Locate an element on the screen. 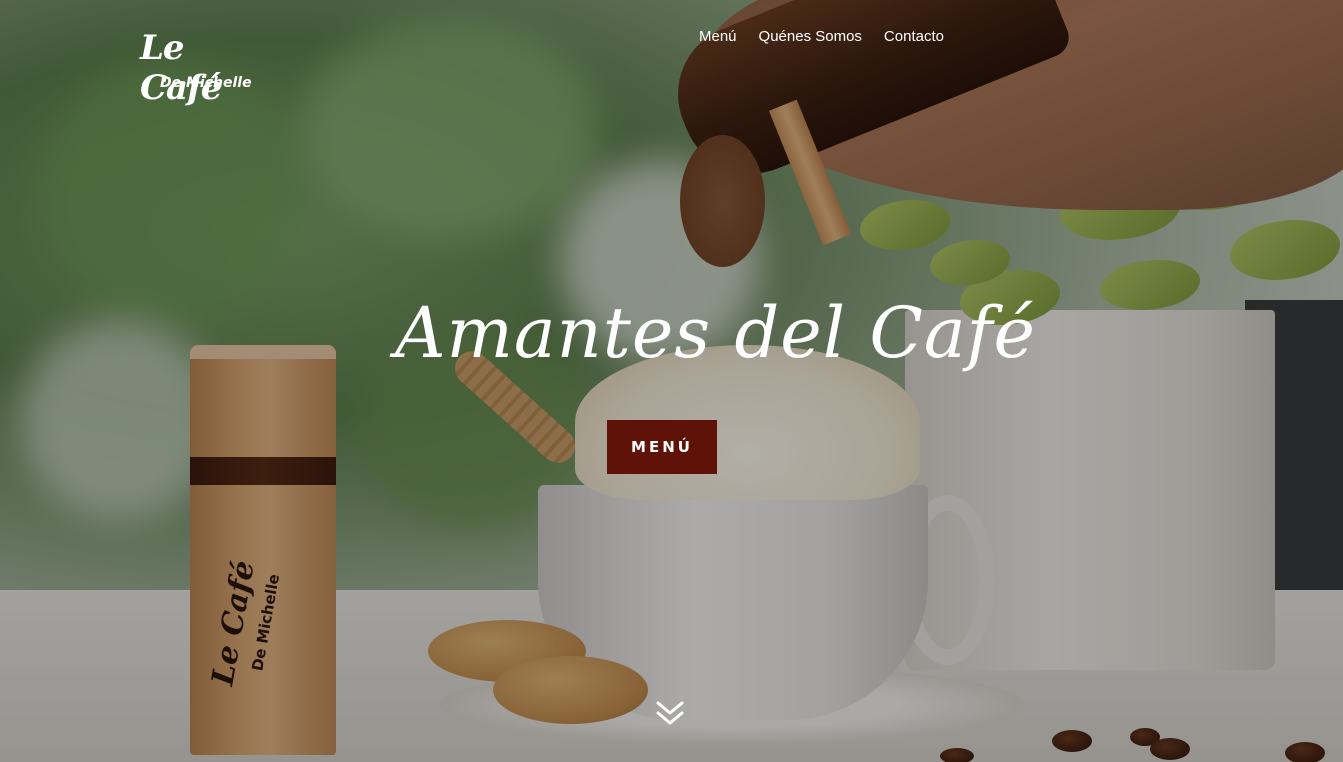 This screenshot has width=1343, height=762. hero-title: Amantes del Café is located at coordinates (715, 333).